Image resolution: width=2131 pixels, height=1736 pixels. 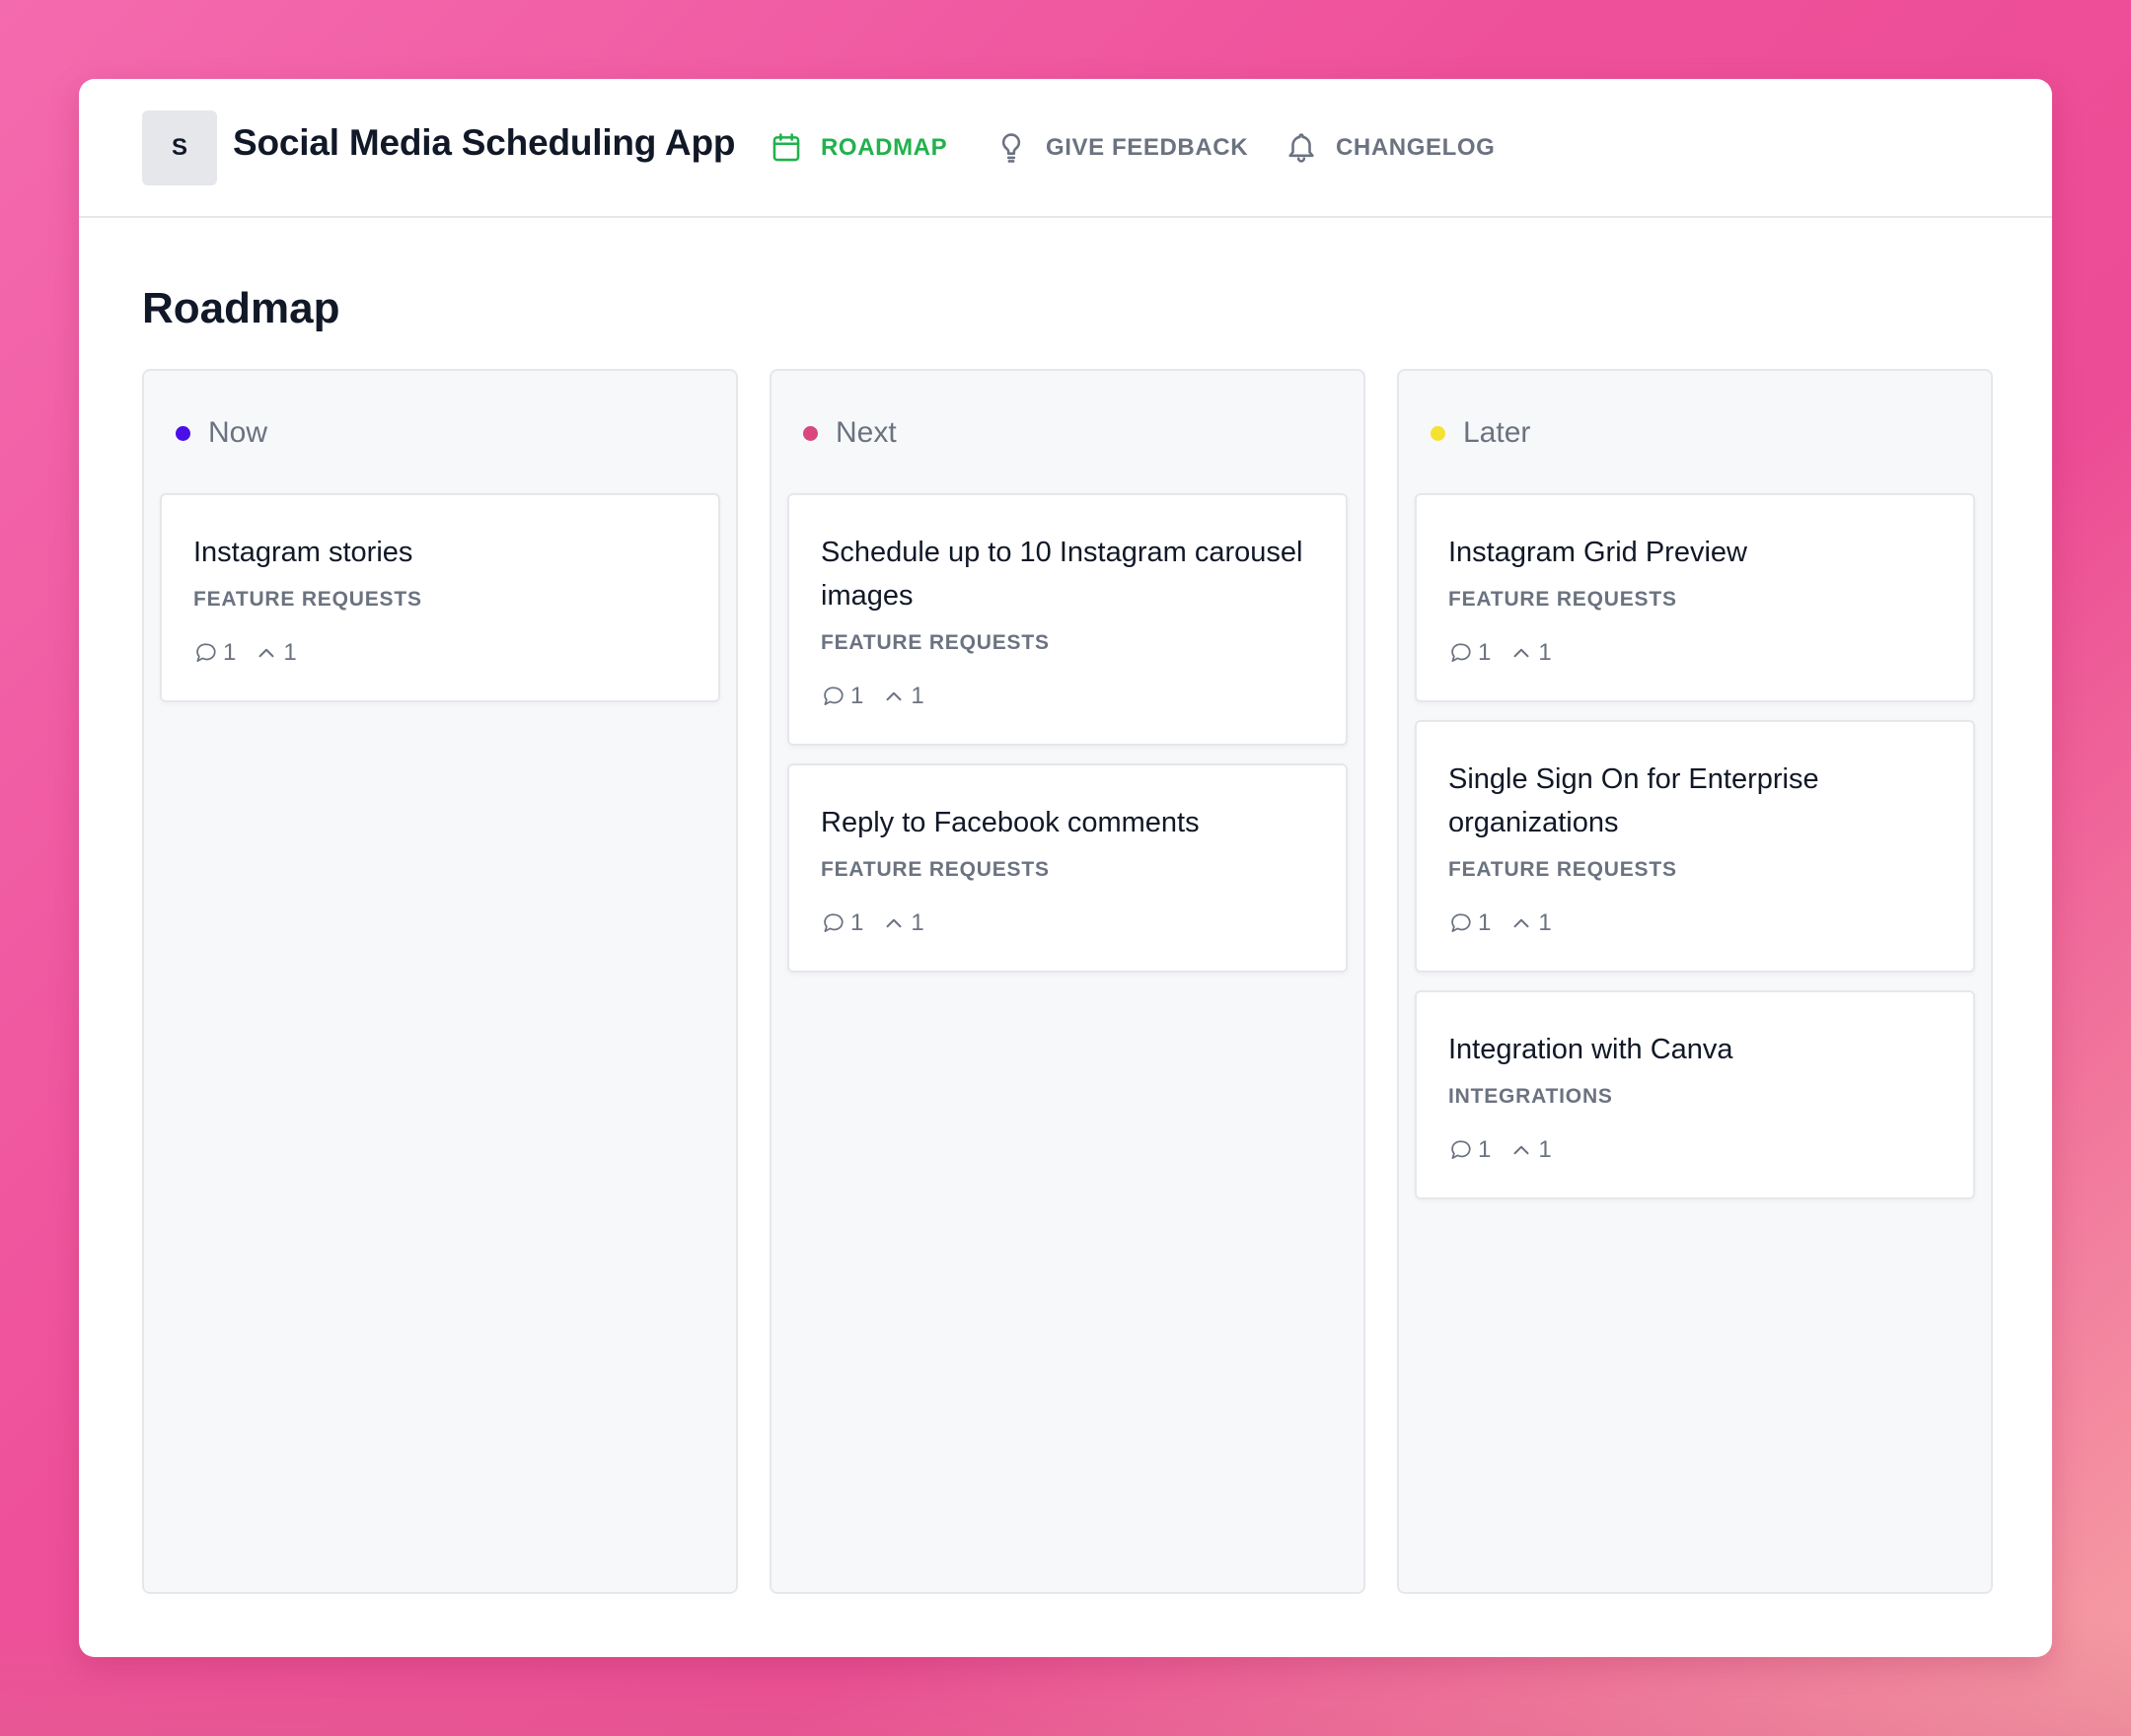 What do you see at coordinates (1010, 822) in the screenshot?
I see `card-title: Reply to Facebook comments` at bounding box center [1010, 822].